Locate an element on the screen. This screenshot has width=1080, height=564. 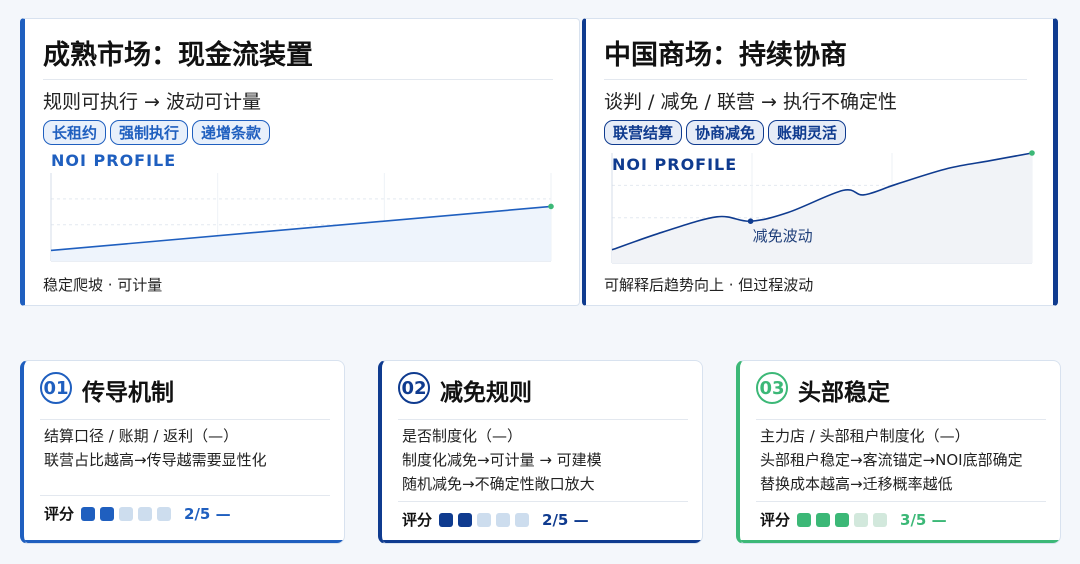
noi-profile-chart-stable is located at coordinates (302, 217).